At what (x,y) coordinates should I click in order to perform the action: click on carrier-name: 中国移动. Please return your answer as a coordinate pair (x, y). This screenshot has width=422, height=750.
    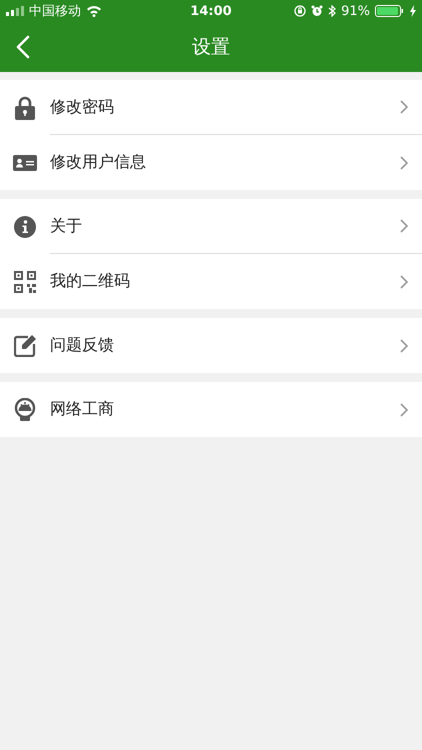
    Looking at the image, I should click on (55, 11).